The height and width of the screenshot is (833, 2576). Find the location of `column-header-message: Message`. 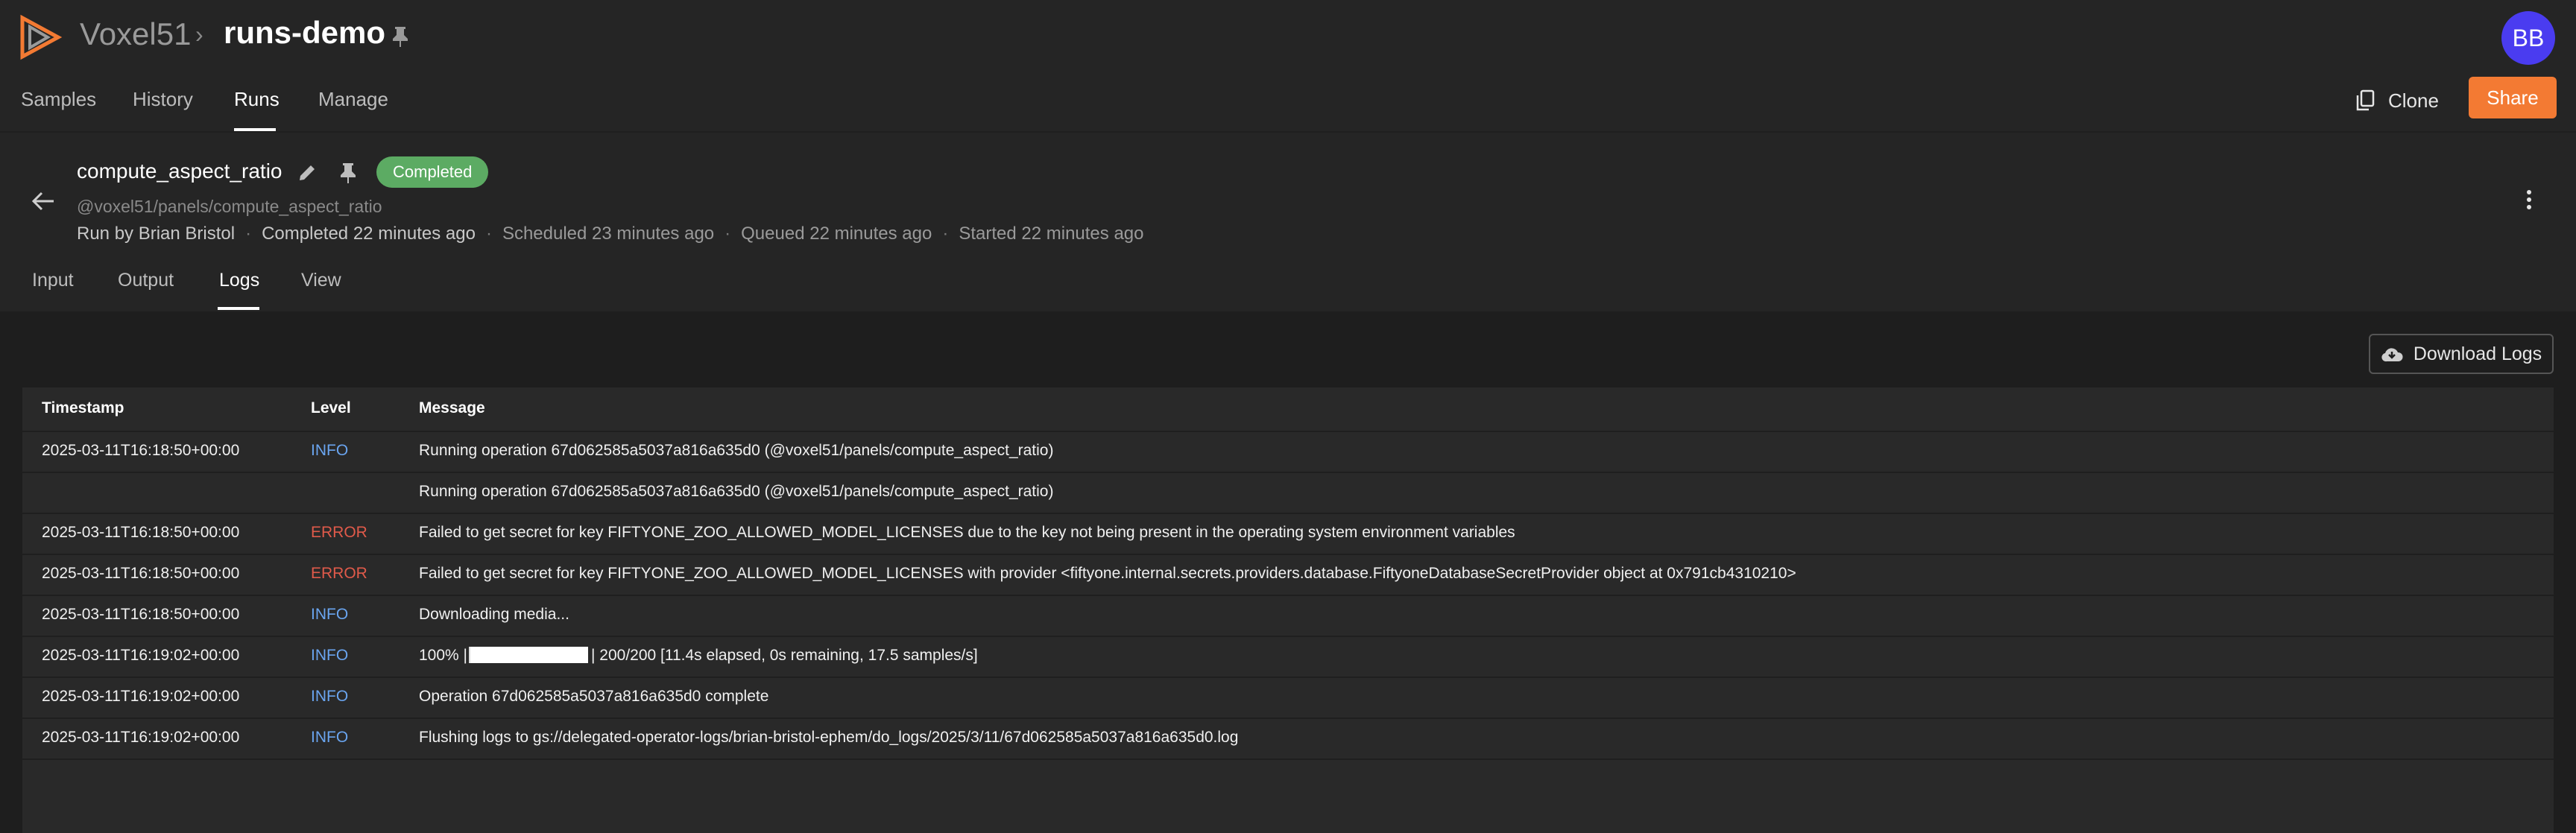

column-header-message: Message is located at coordinates (452, 408).